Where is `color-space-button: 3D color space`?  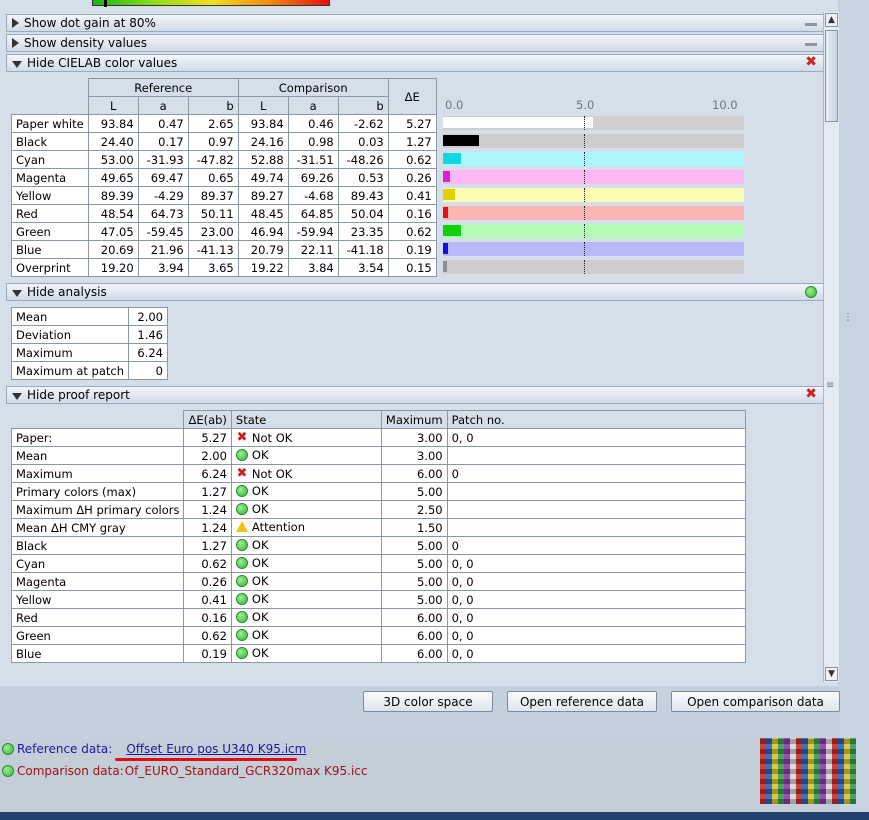 color-space-button: 3D color space is located at coordinates (428, 701).